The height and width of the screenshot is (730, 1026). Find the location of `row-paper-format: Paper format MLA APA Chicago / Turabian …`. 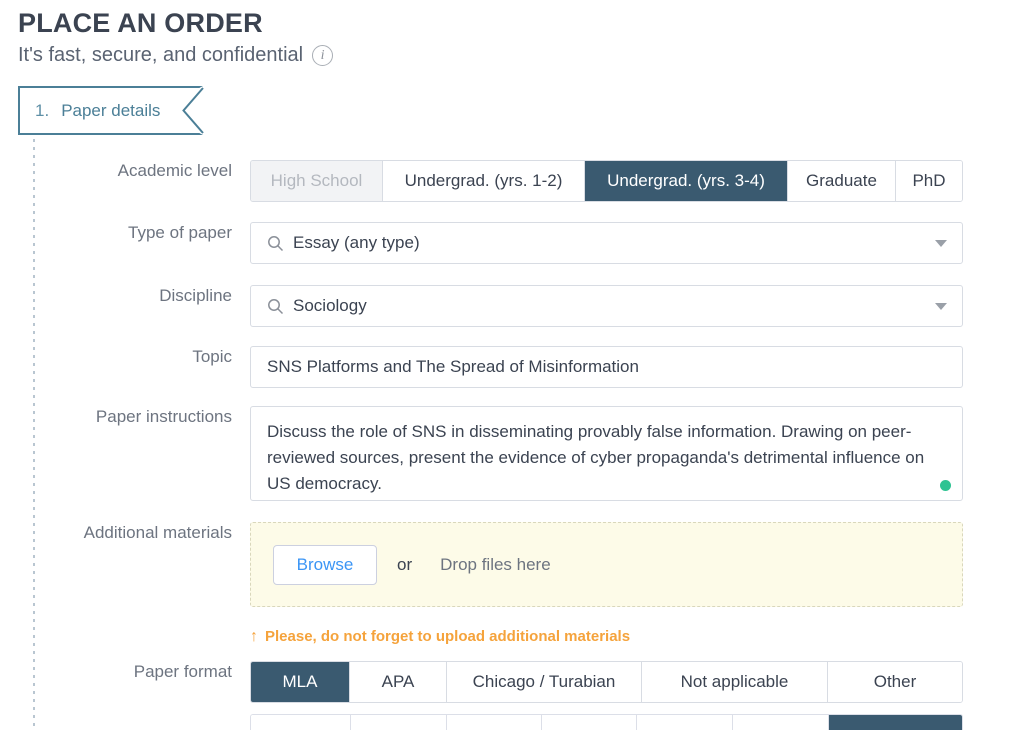

row-paper-format: Paper format MLA APA Chicago / Turabian … is located at coordinates (483, 682).